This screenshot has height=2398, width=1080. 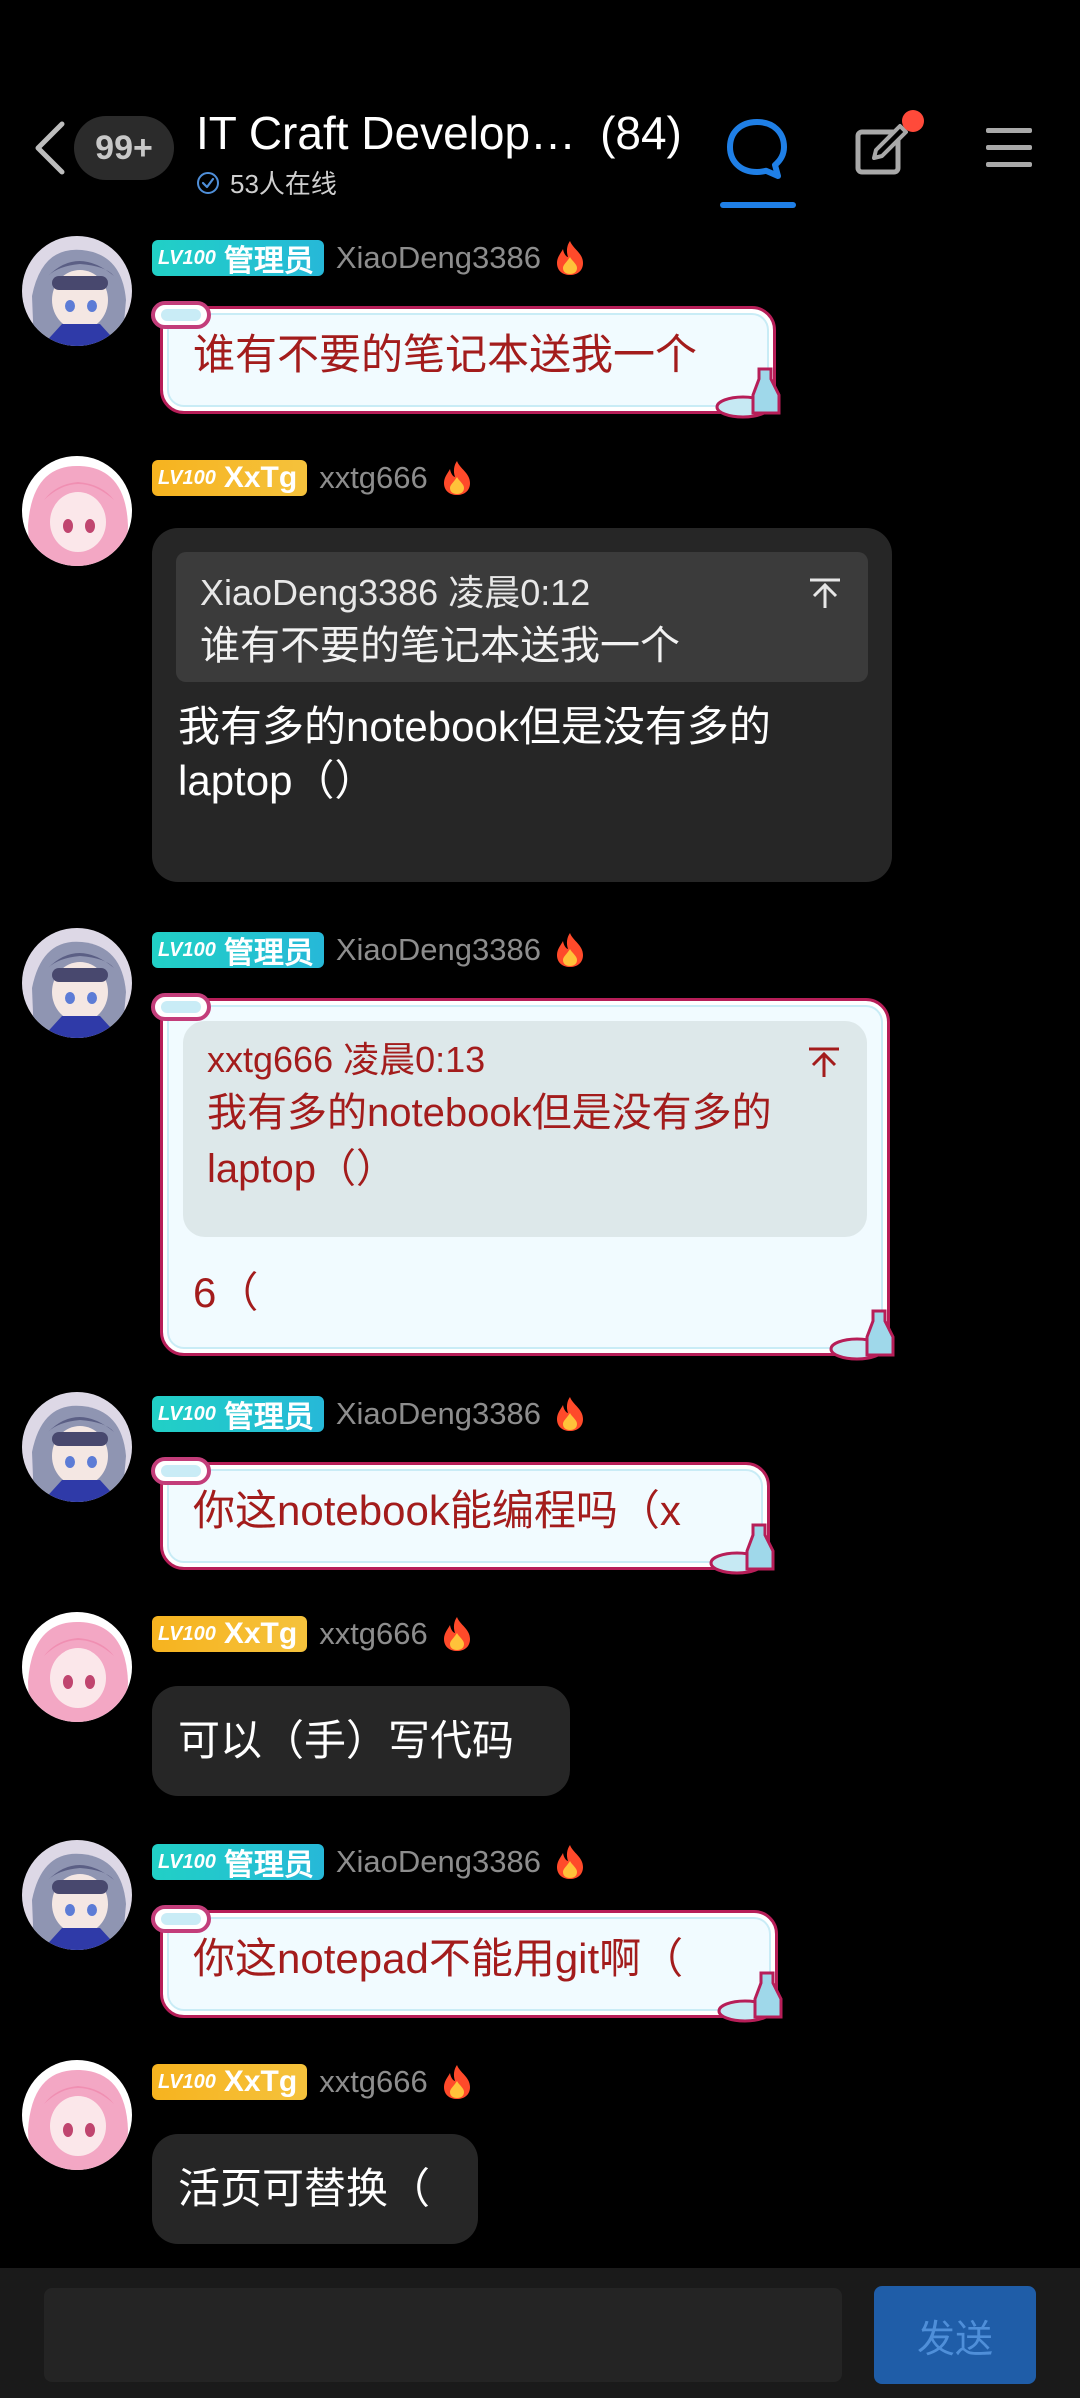 I want to click on message-text: 活页可替换（, so click(x=304, y=2188).